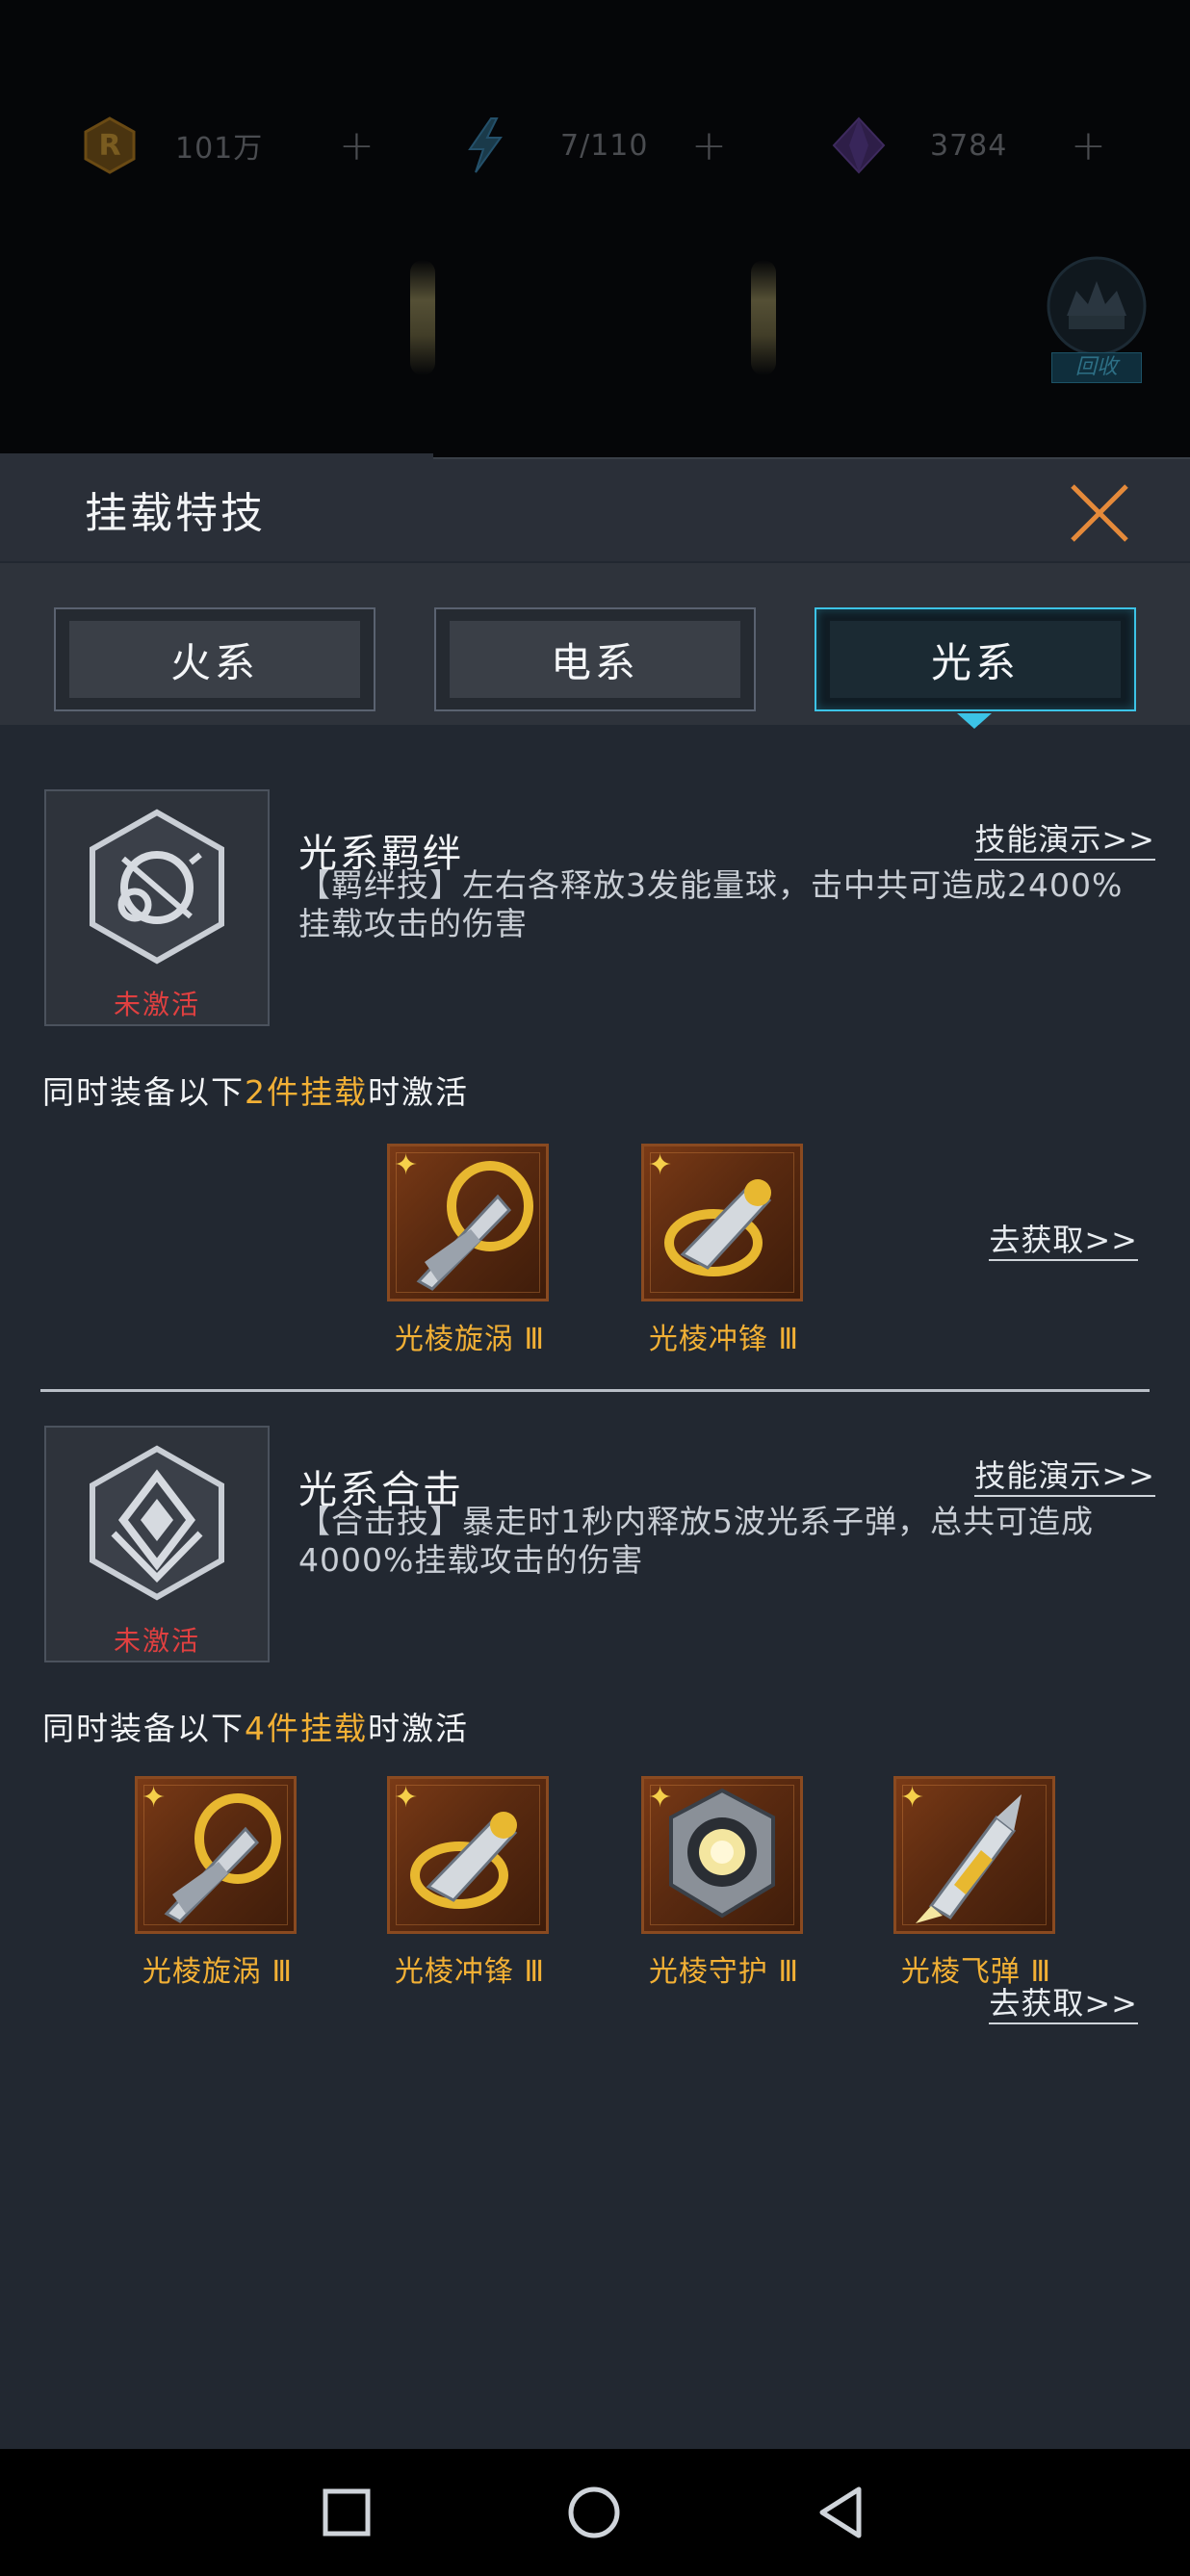  Describe the element at coordinates (974, 1855) in the screenshot. I see `missile-mount-icon: ✦` at that location.